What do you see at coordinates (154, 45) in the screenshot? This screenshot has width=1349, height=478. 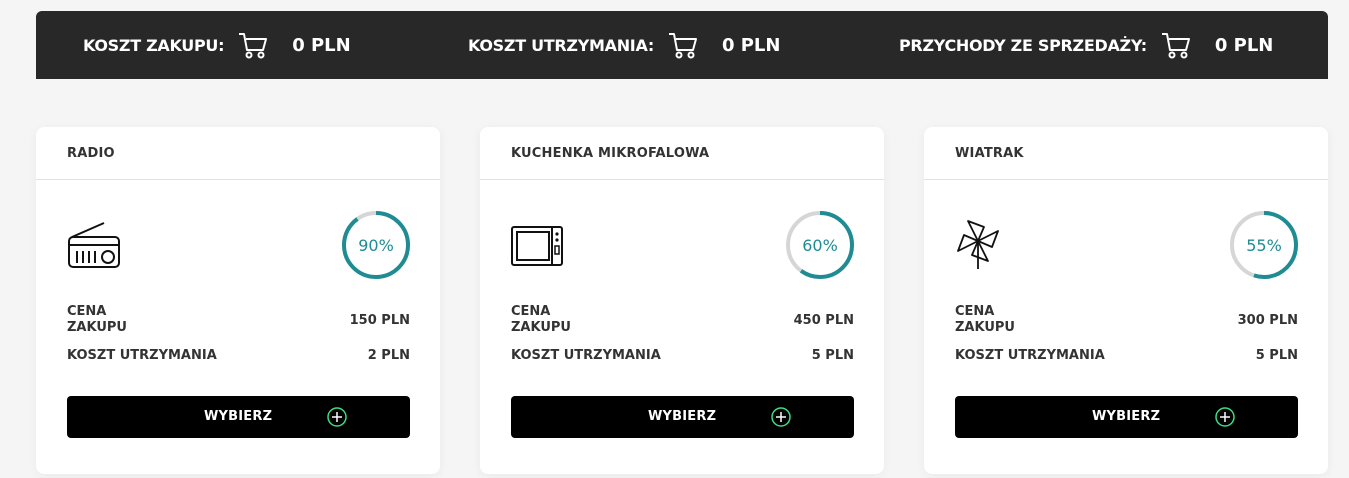 I see `purchase-cost-label: KOSZT ZAKUPU:` at bounding box center [154, 45].